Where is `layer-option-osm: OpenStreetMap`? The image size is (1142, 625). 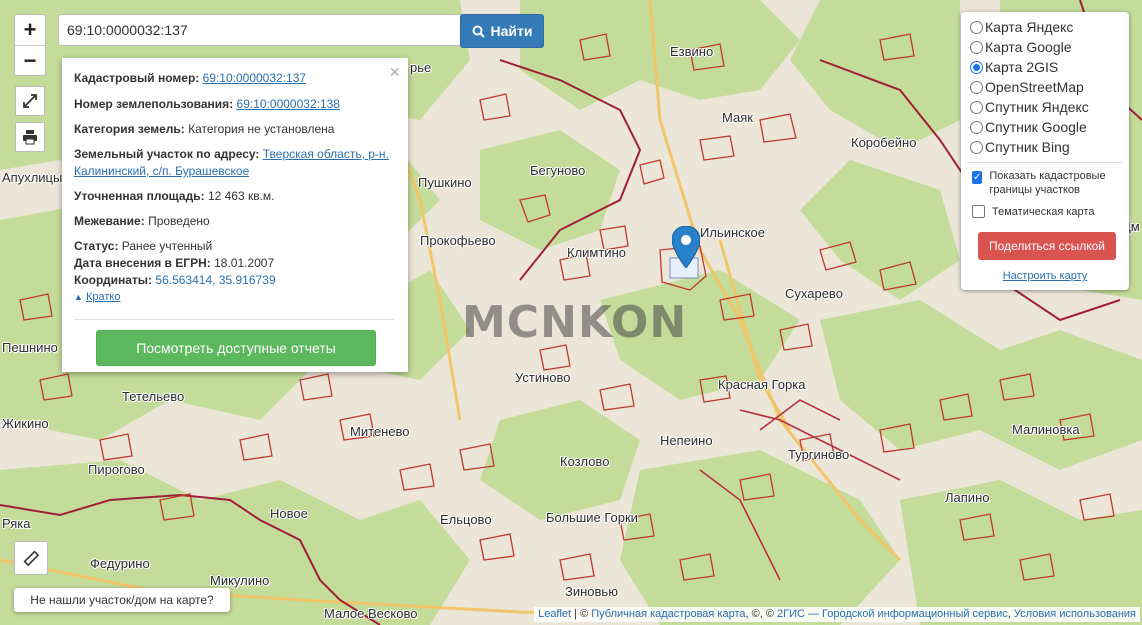 layer-option-osm: OpenStreetMap is located at coordinates (1027, 87).